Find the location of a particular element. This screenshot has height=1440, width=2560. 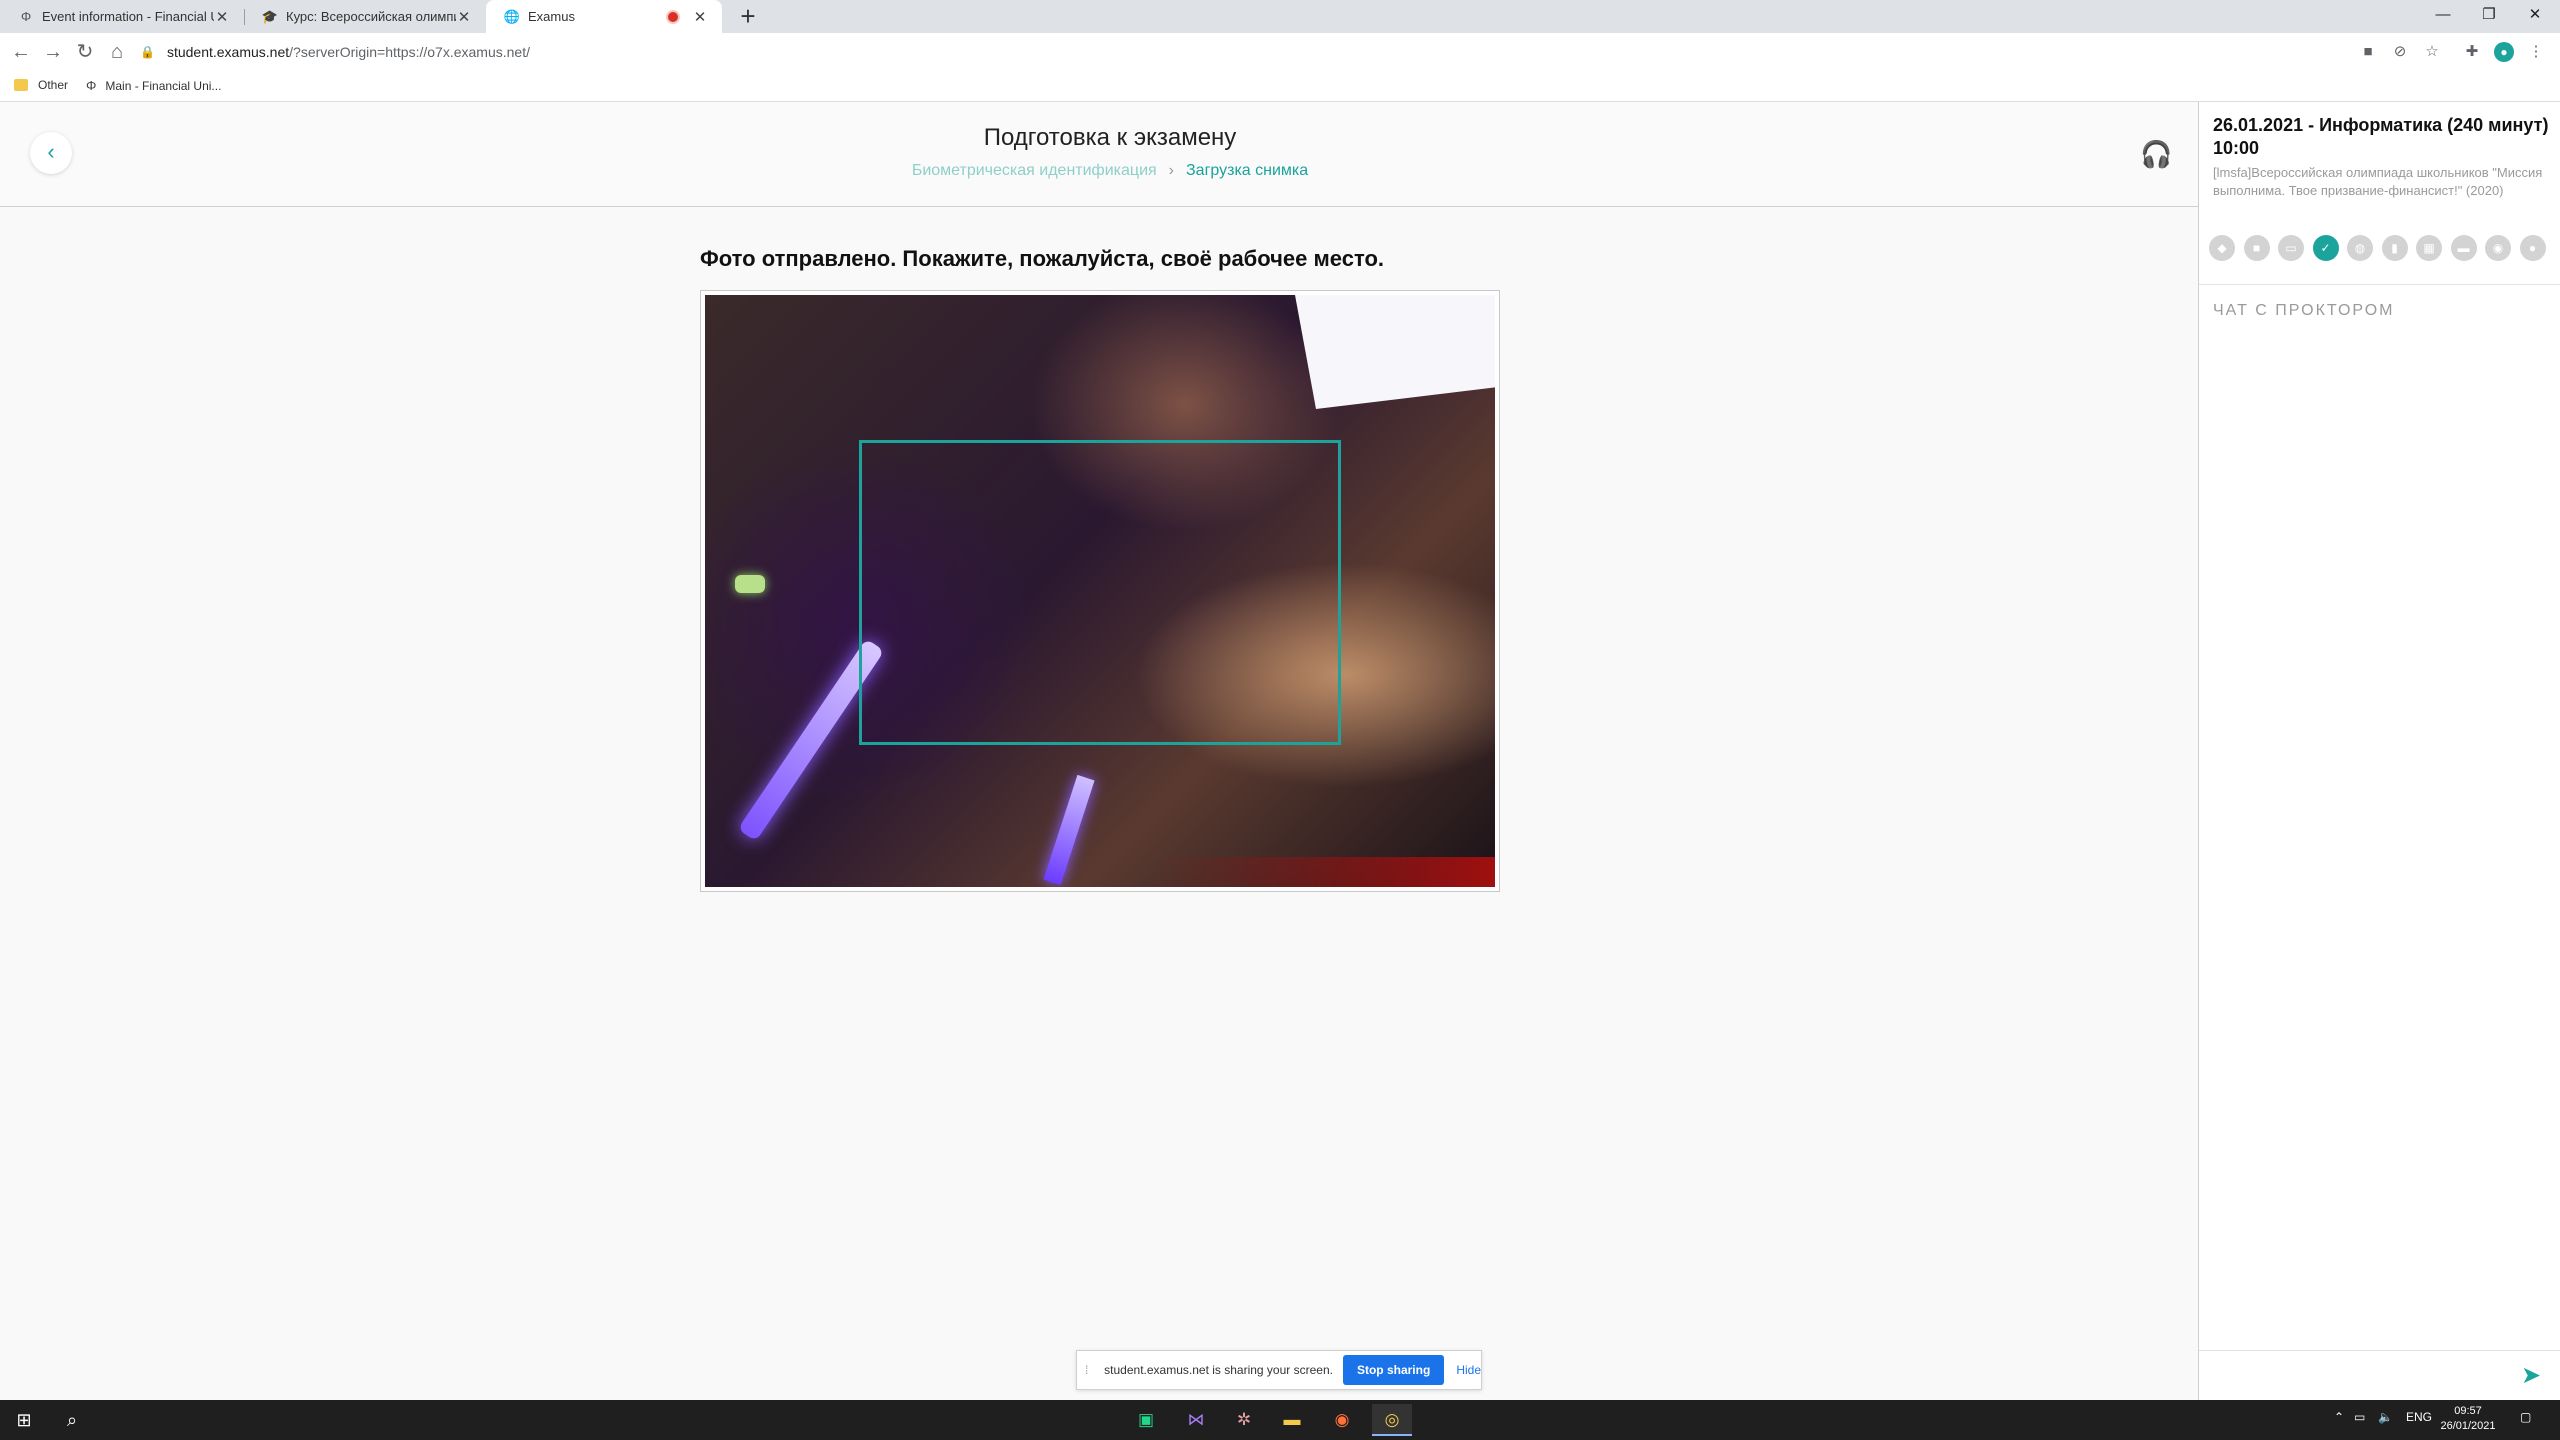

reload-icon: ↻ is located at coordinates (85, 52).